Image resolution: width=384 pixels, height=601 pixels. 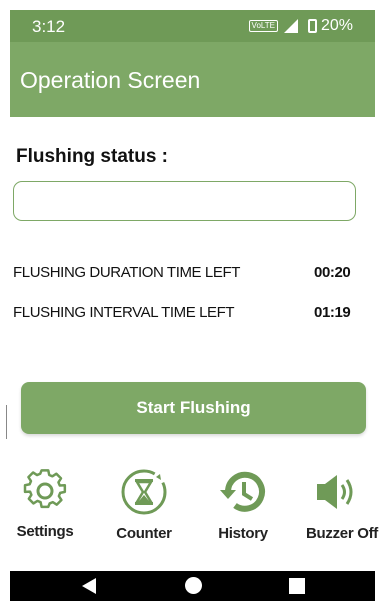 I want to click on battery-icon, so click(x=312, y=26).